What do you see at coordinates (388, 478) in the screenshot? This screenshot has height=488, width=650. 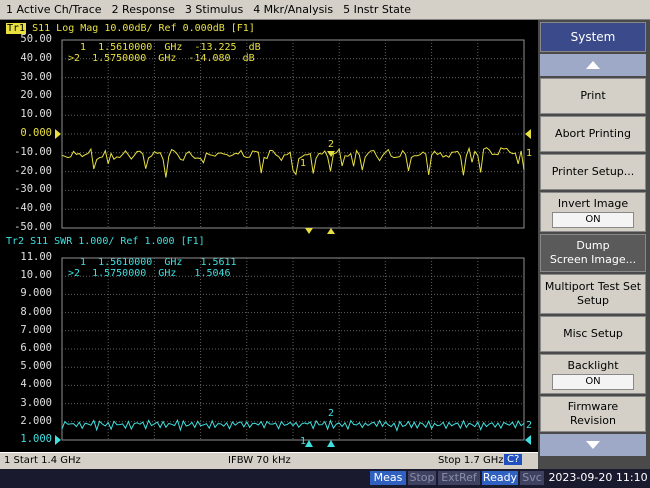 I see `meas-indicator: Meas` at bounding box center [388, 478].